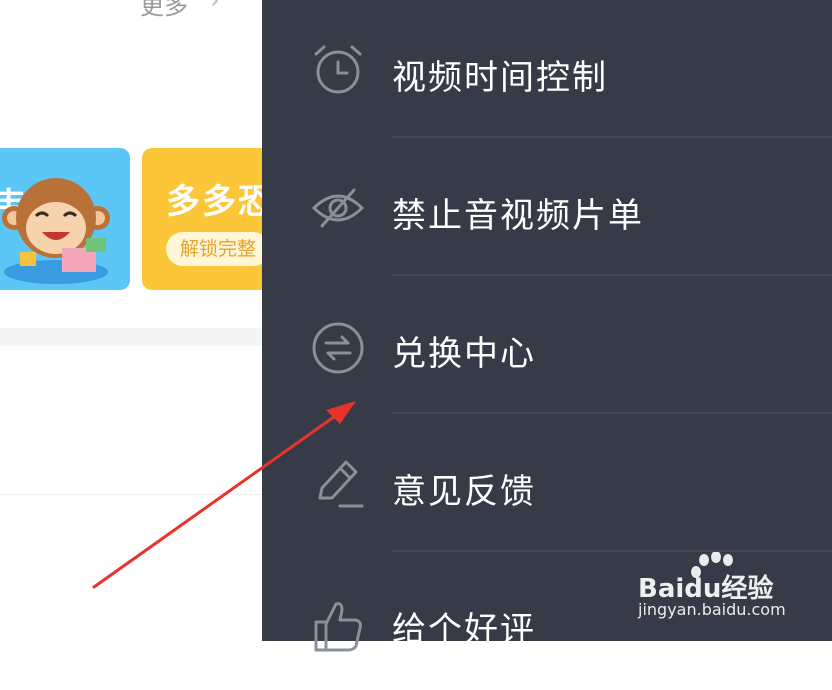 The height and width of the screenshot is (690, 832). I want to click on baidu-watermark: Baidu经验 jingyan.baidu.com, so click(728, 587).